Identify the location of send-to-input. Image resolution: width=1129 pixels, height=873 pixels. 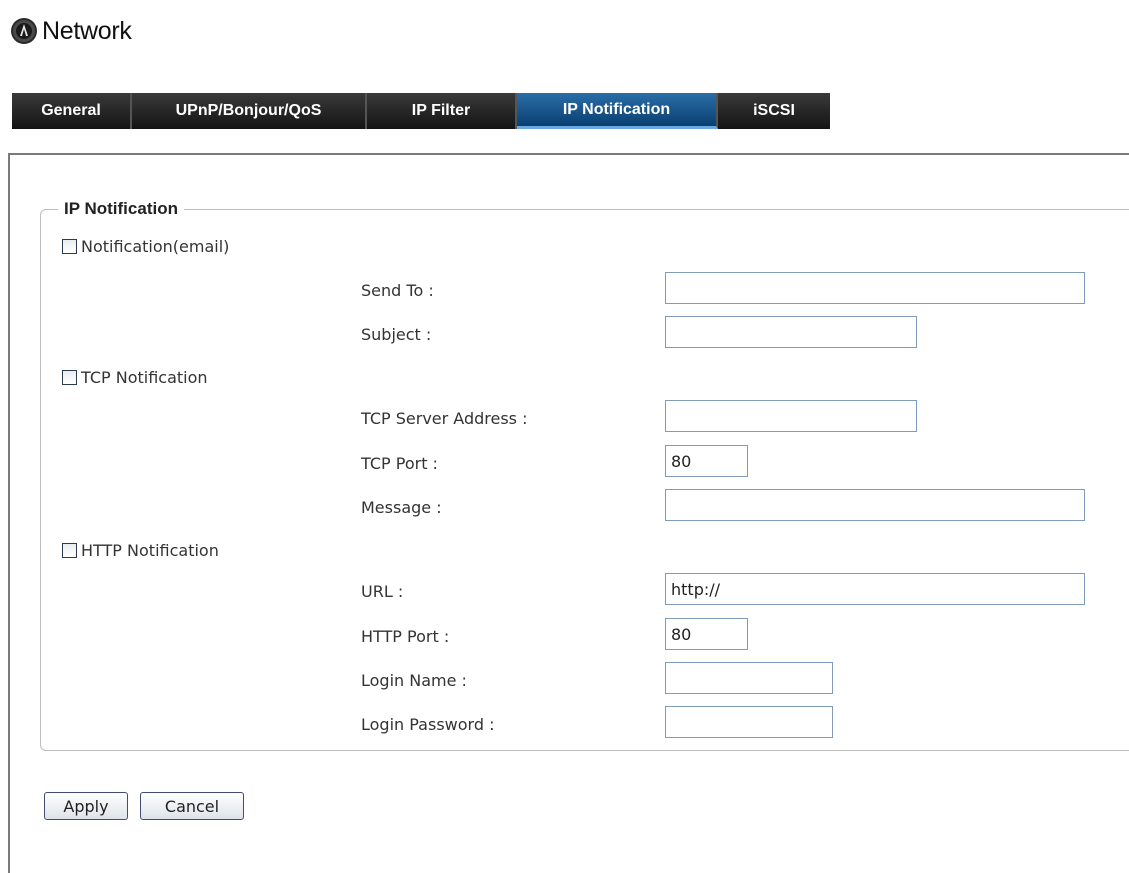
(875, 288).